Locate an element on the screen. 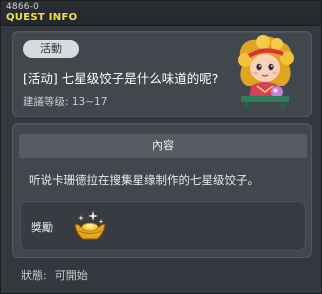 The width and height of the screenshot is (322, 294). quest-status: 狀態: 可開始 is located at coordinates (58, 275).